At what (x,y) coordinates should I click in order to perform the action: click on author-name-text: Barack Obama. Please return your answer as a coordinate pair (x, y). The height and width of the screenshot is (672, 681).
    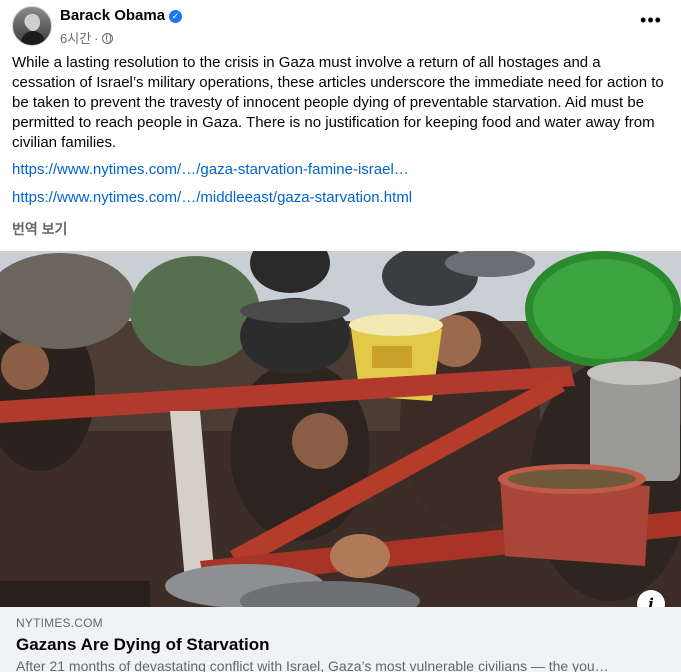
    Looking at the image, I should click on (112, 15).